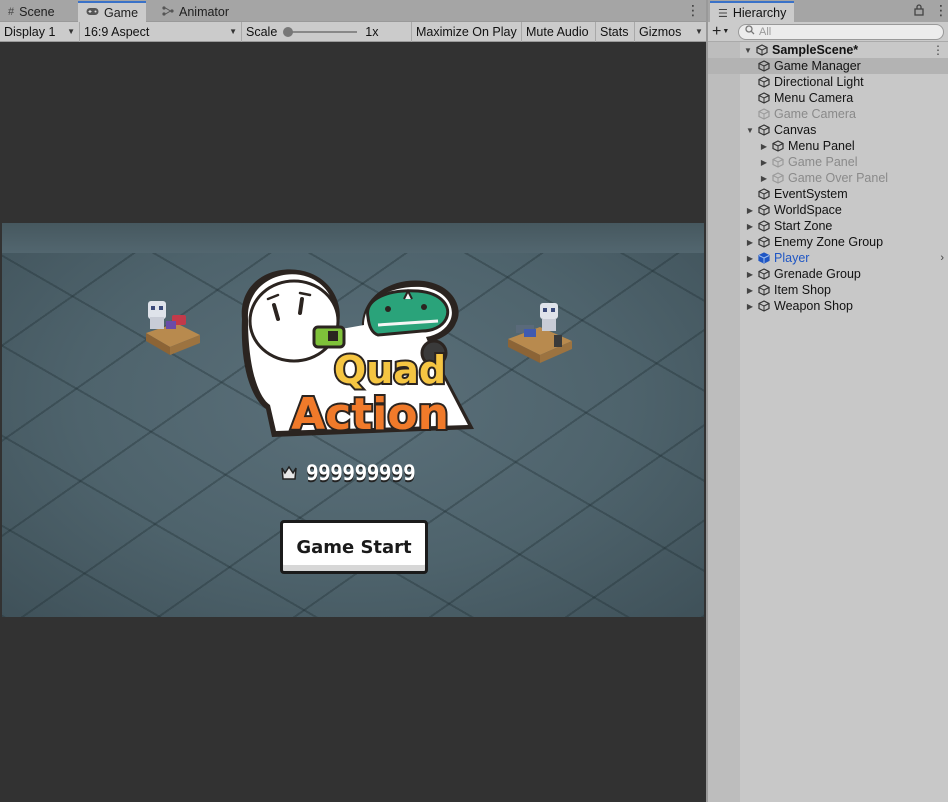 This screenshot has width=948, height=802. I want to click on tab-scene-label: Scene, so click(37, 12).